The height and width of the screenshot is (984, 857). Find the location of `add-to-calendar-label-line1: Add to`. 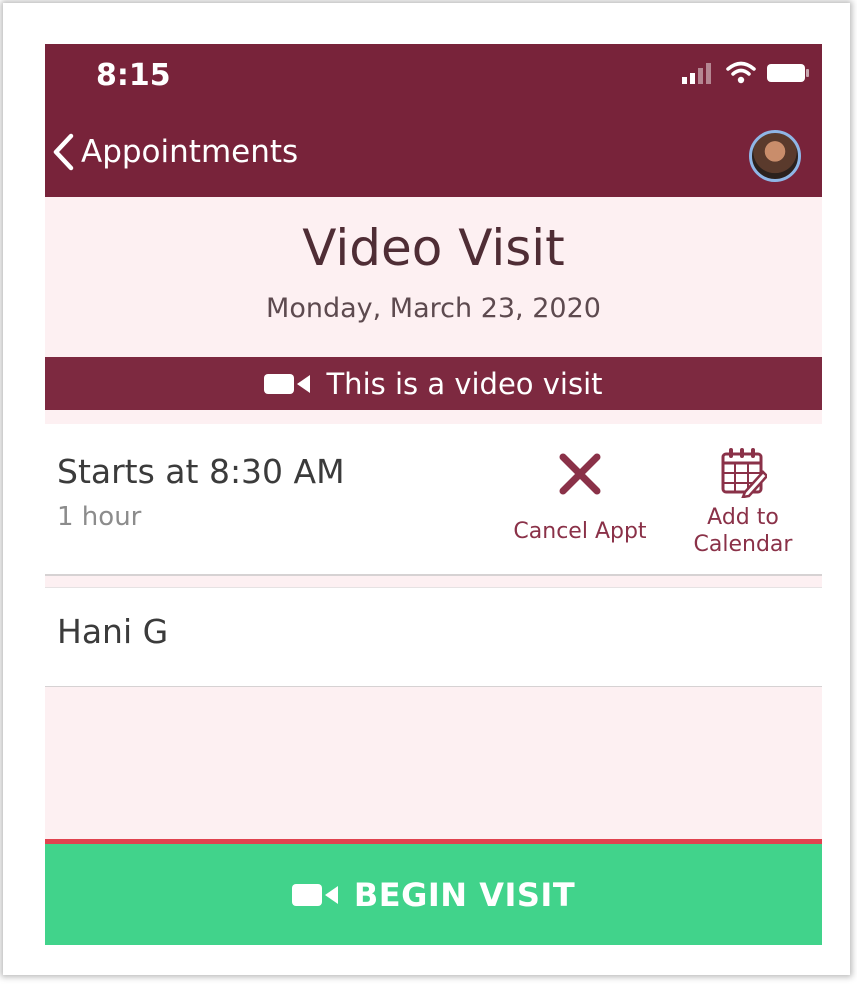

add-to-calendar-label-line1: Add to is located at coordinates (743, 517).